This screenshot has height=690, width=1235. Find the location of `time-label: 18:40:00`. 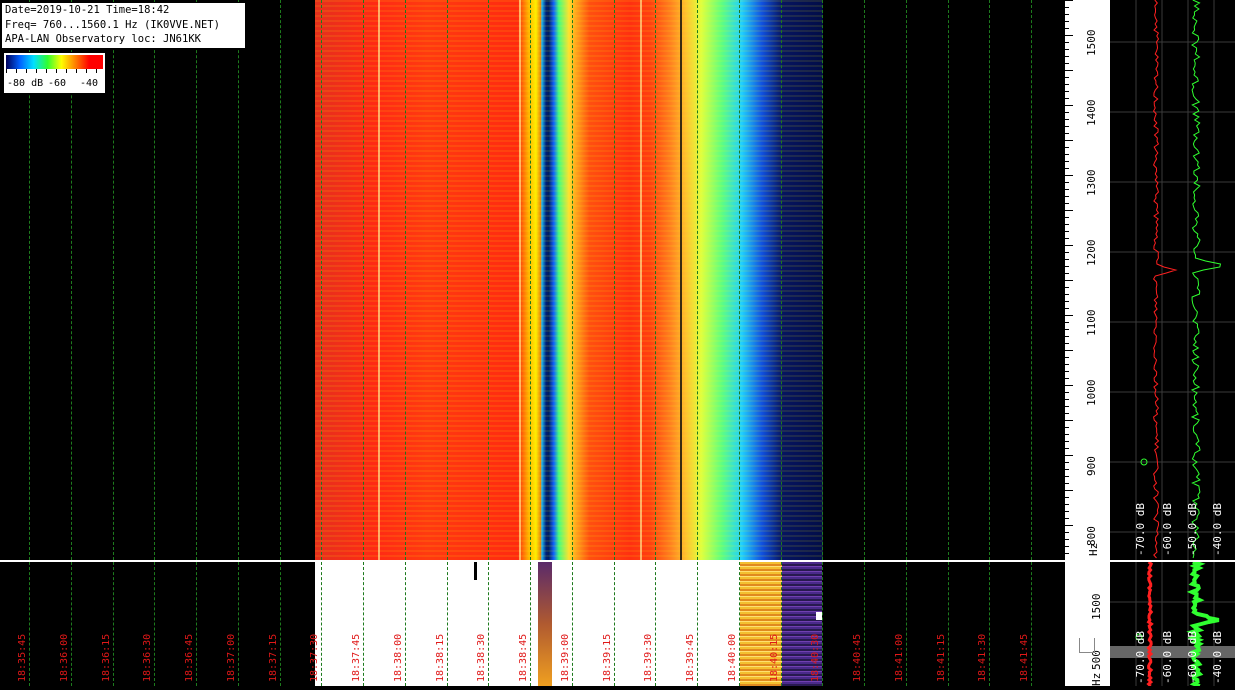

time-label: 18:40:00 is located at coordinates (732, 657).